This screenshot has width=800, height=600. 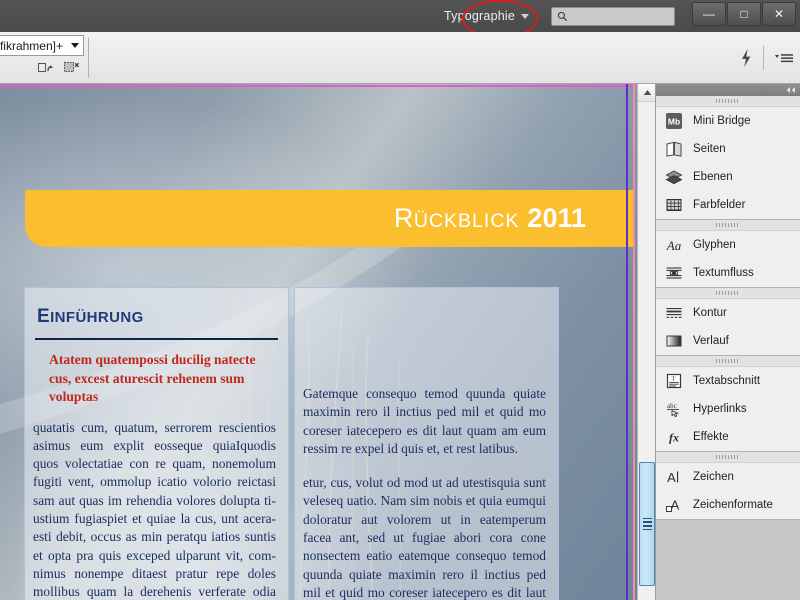 I want to click on triangle-up-icon, so click(x=647, y=92).